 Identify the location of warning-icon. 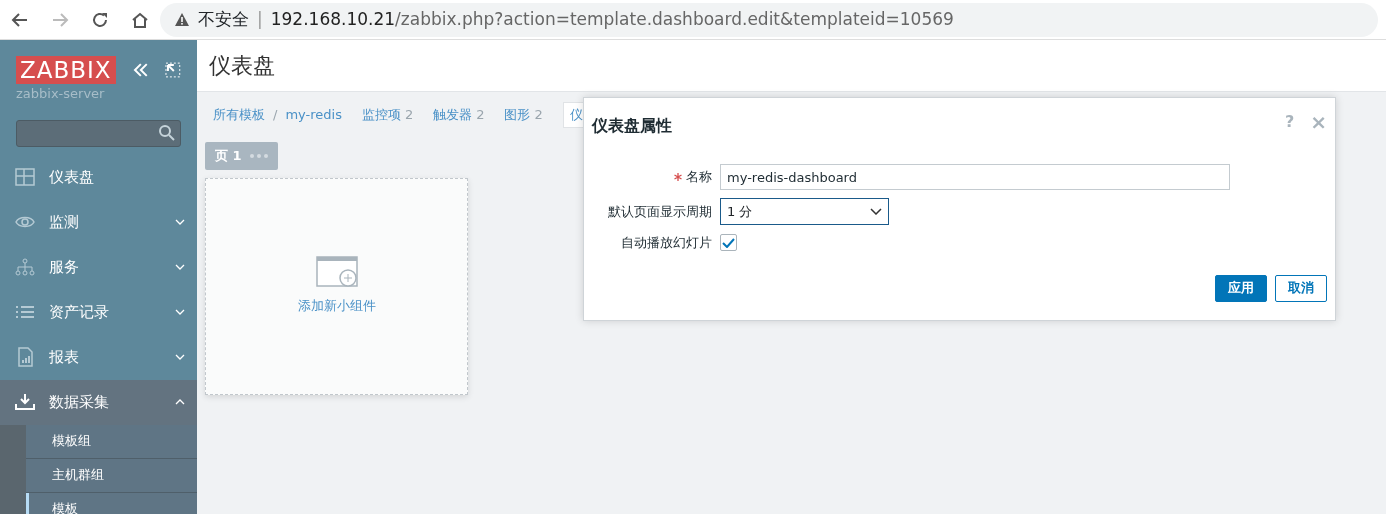
(182, 19).